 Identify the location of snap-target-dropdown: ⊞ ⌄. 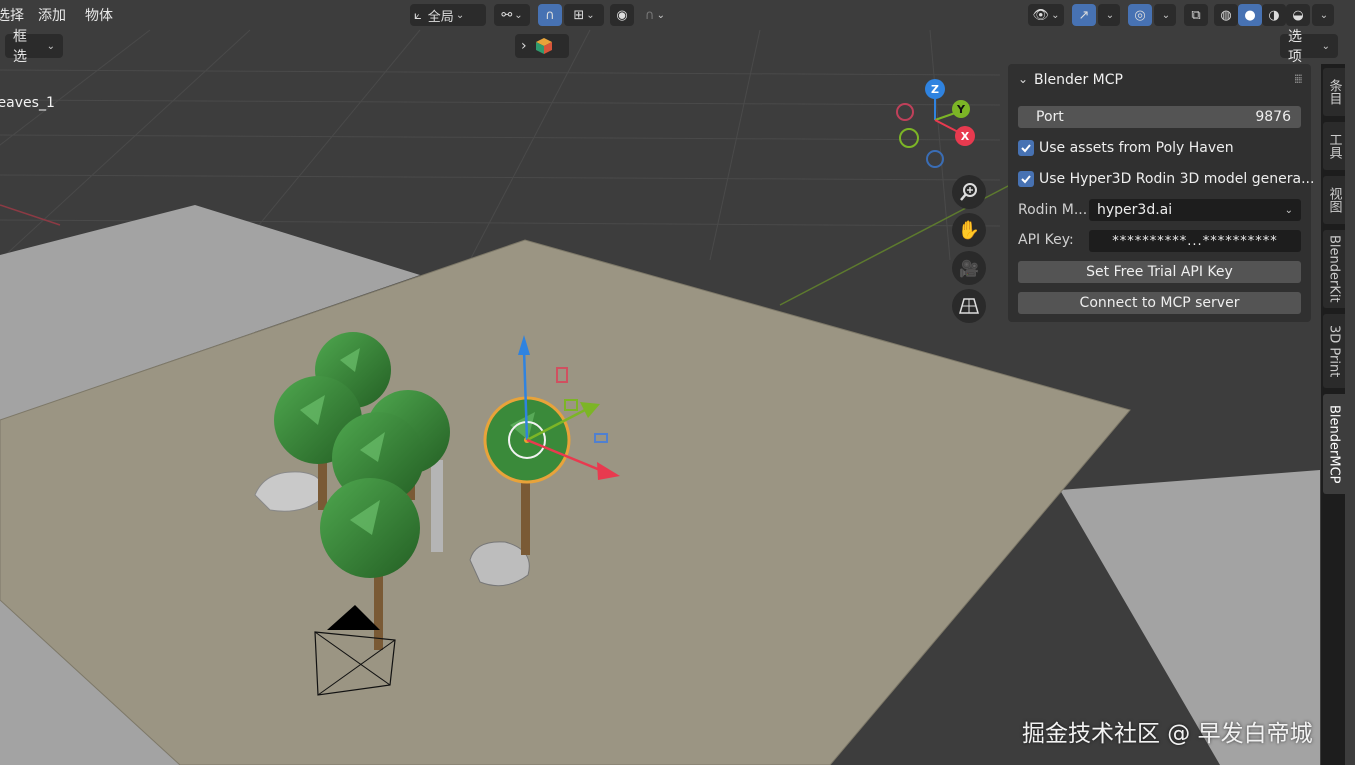
(584, 15).